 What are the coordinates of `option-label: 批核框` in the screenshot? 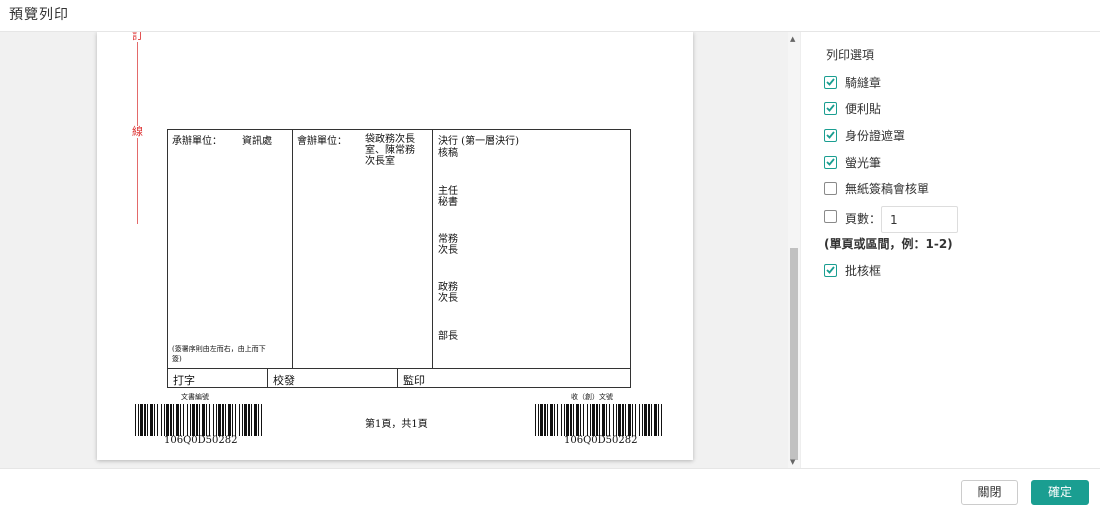 It's located at (863, 270).